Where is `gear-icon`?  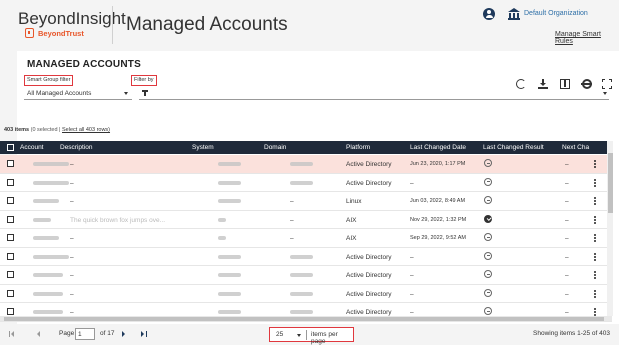 gear-icon is located at coordinates (586, 84).